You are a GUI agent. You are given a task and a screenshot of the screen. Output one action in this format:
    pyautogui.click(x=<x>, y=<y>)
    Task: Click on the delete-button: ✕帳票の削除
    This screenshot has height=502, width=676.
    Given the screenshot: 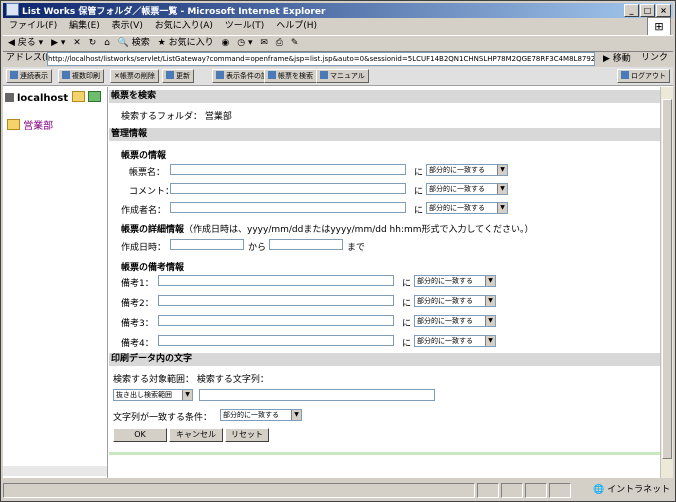 What is the action you would take?
    pyautogui.click(x=134, y=76)
    